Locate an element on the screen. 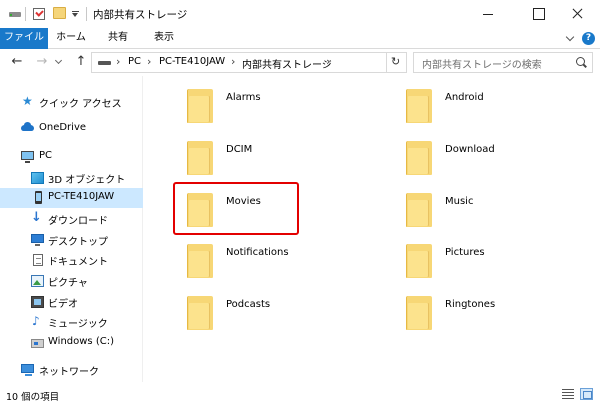 This screenshot has width=600, height=406. up-arrow-icon: ↑ is located at coordinates (81, 62).